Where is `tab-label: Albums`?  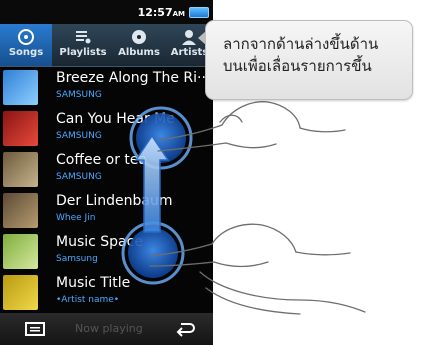 tab-label: Albums is located at coordinates (139, 52).